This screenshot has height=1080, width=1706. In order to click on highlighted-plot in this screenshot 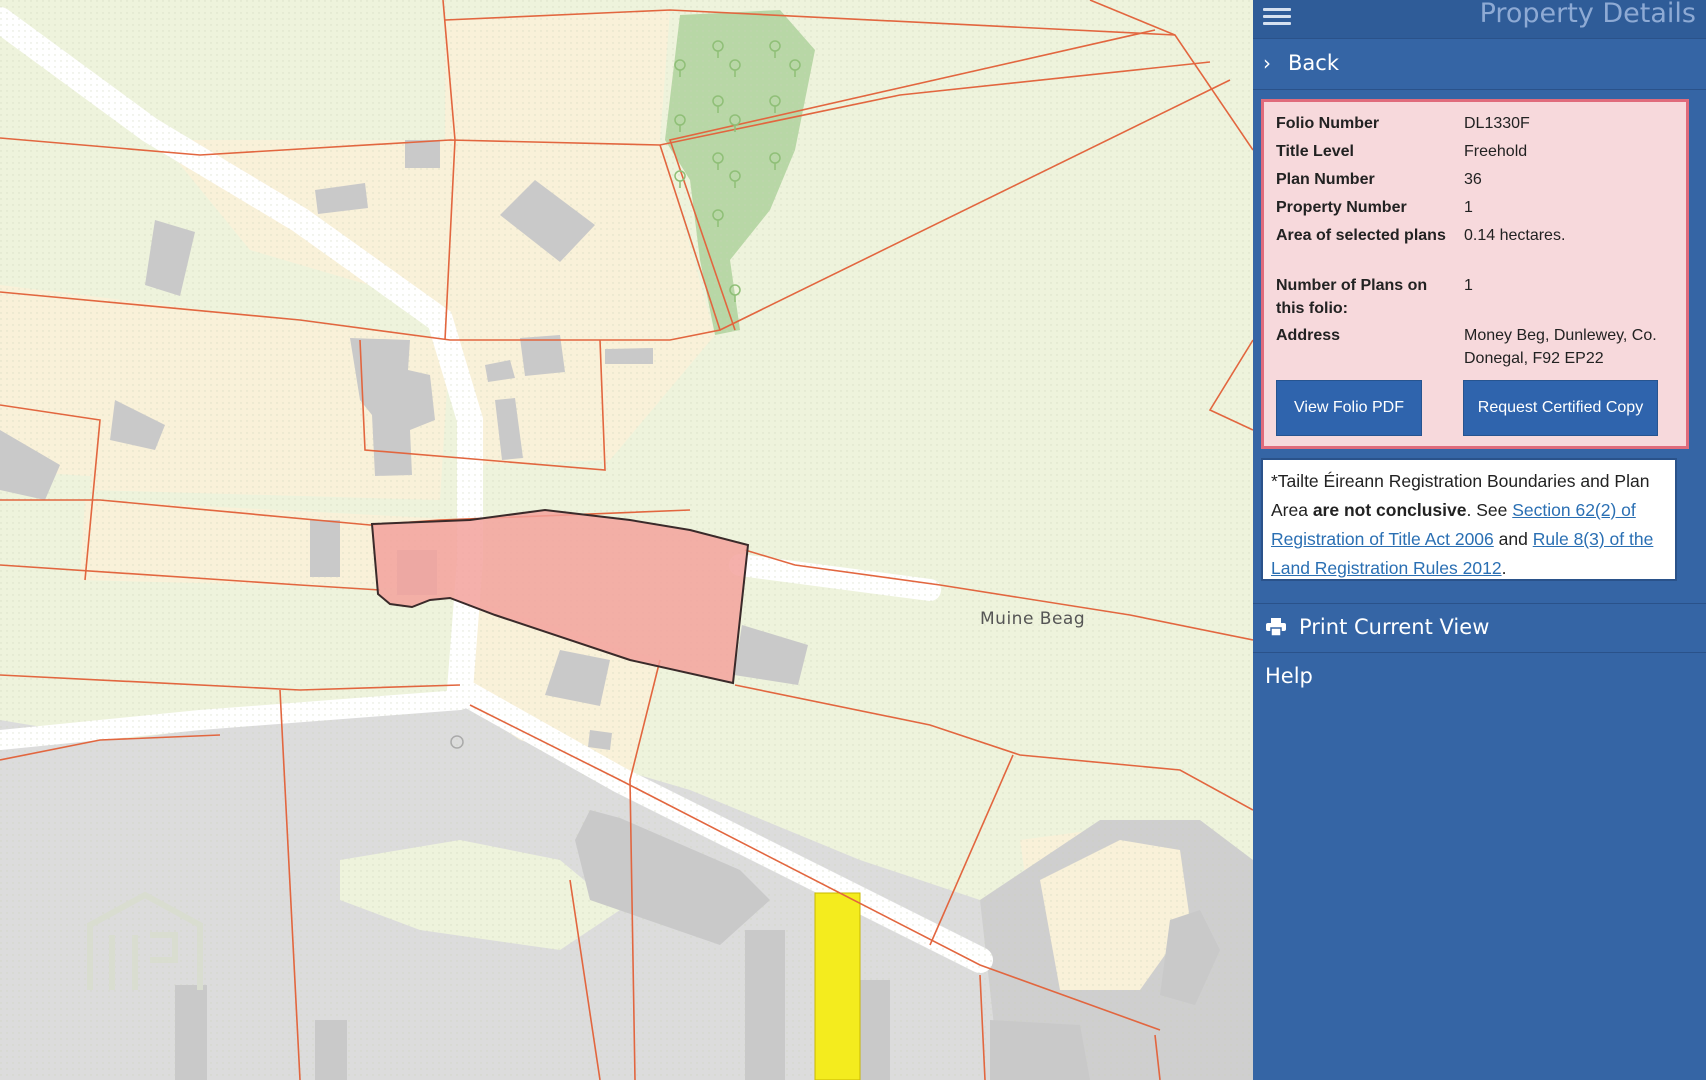, I will do `click(837, 986)`.